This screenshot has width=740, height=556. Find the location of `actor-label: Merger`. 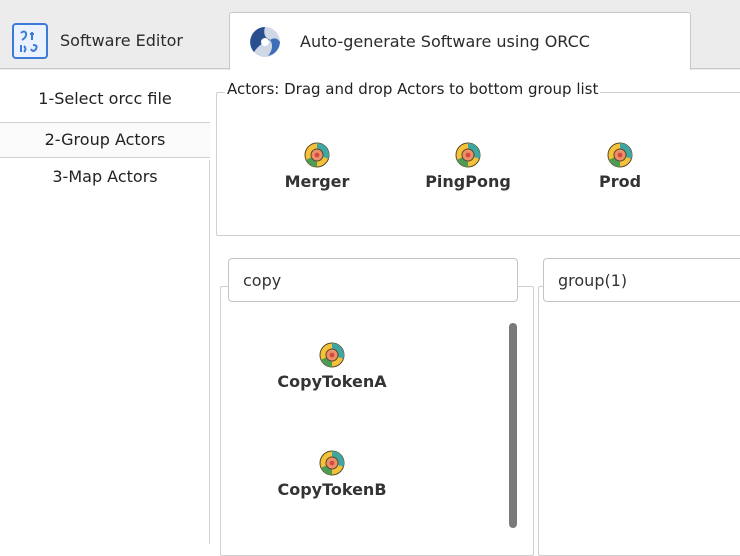

actor-label: Merger is located at coordinates (317, 181).